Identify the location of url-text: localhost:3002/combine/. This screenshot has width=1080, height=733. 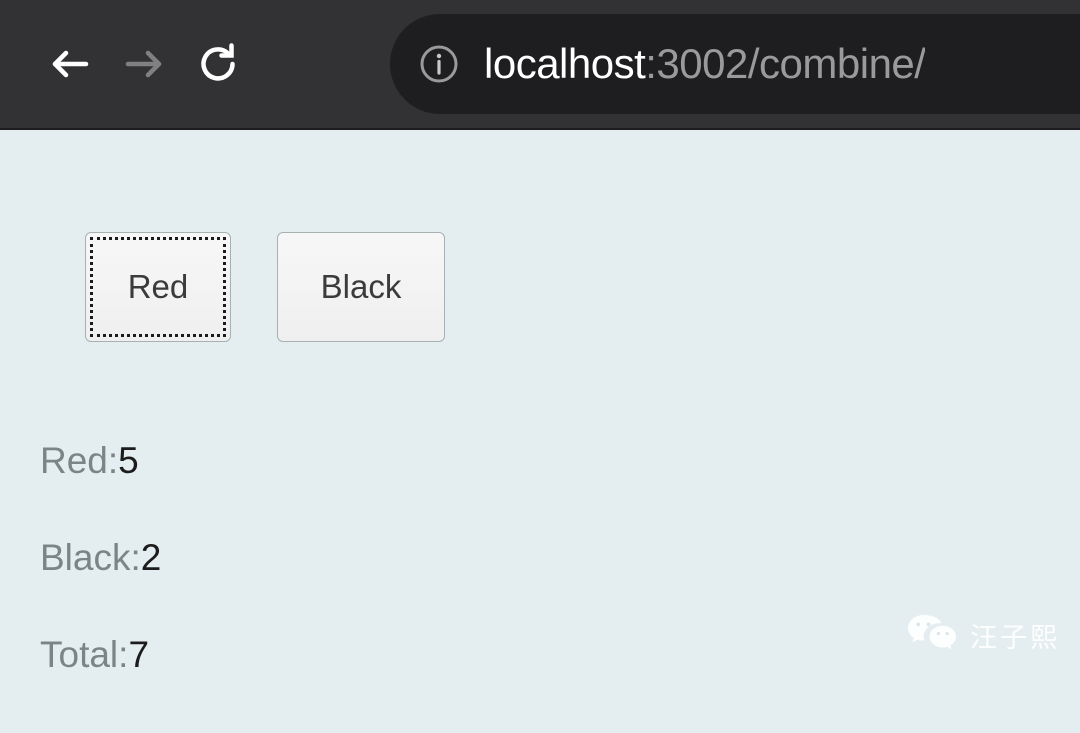
(704, 64).